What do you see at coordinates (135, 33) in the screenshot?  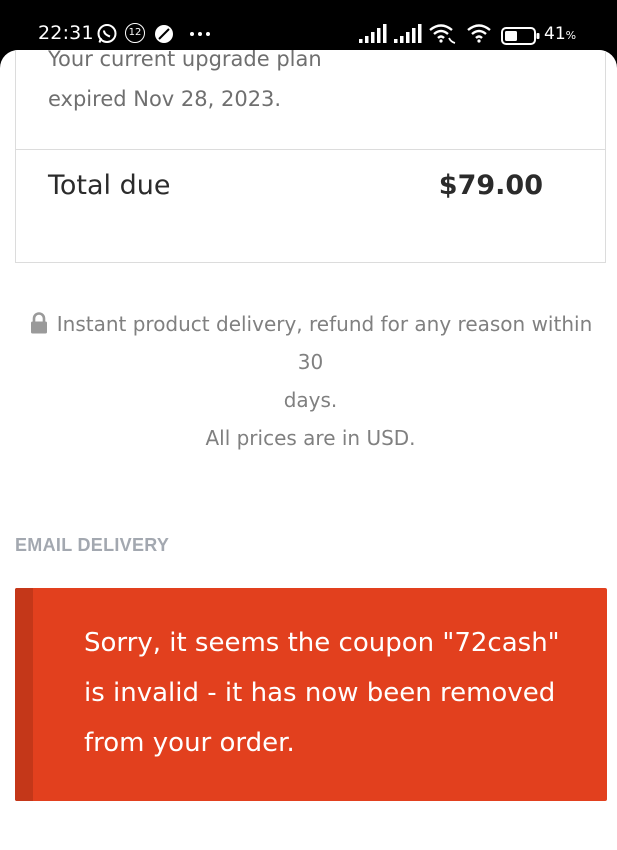 I see `notification-count-icon: 12` at bounding box center [135, 33].